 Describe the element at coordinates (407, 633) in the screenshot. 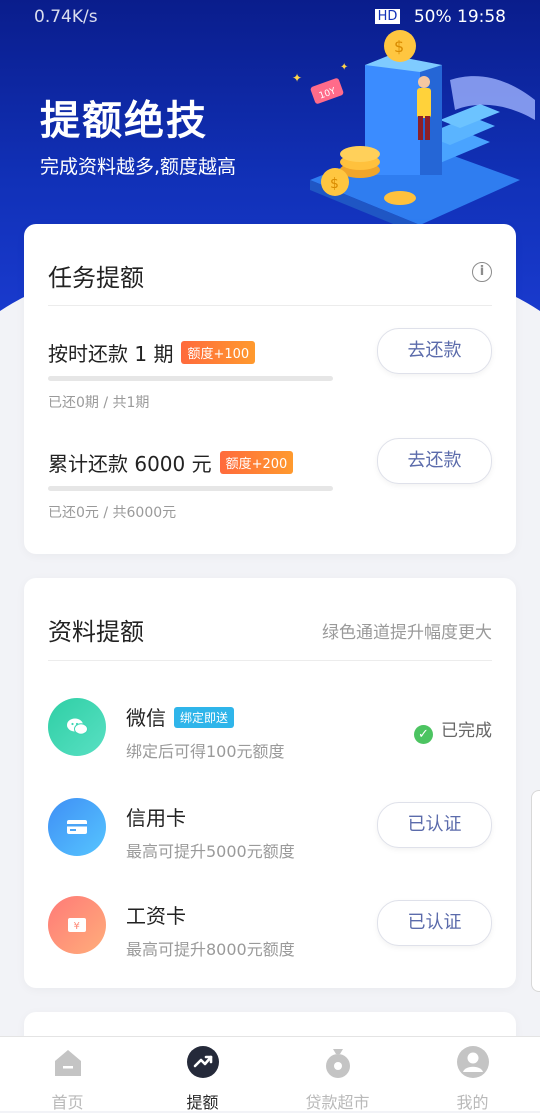

I see `card-note: 绿色通道提升幅度更大` at that location.